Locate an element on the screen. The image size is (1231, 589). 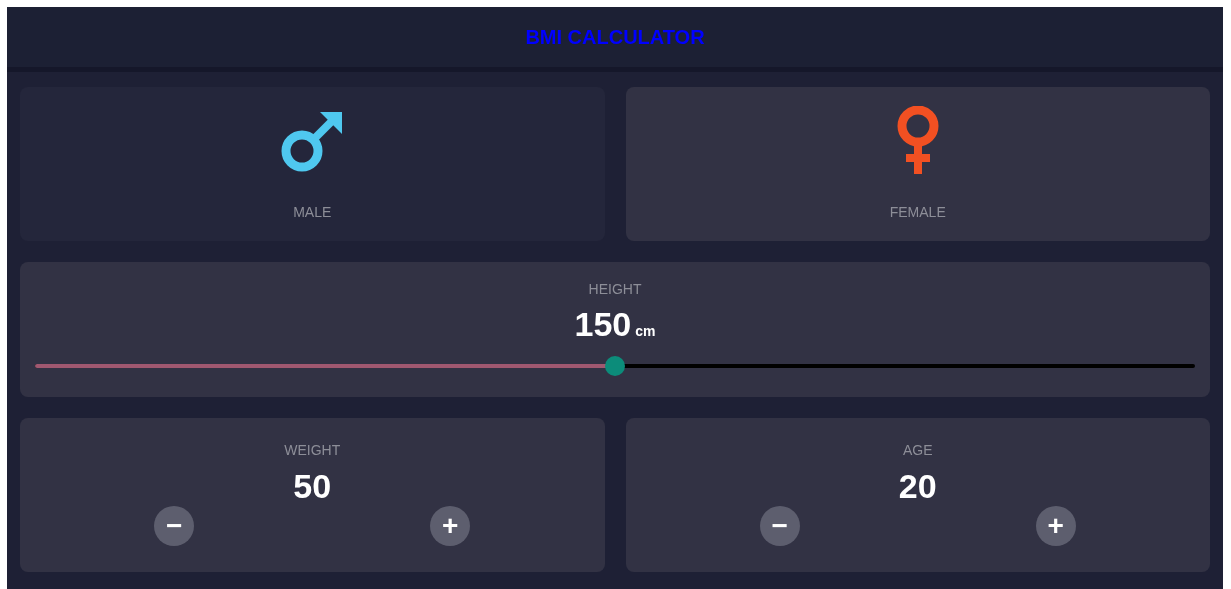
gender-card: FEMALE is located at coordinates (917, 164).